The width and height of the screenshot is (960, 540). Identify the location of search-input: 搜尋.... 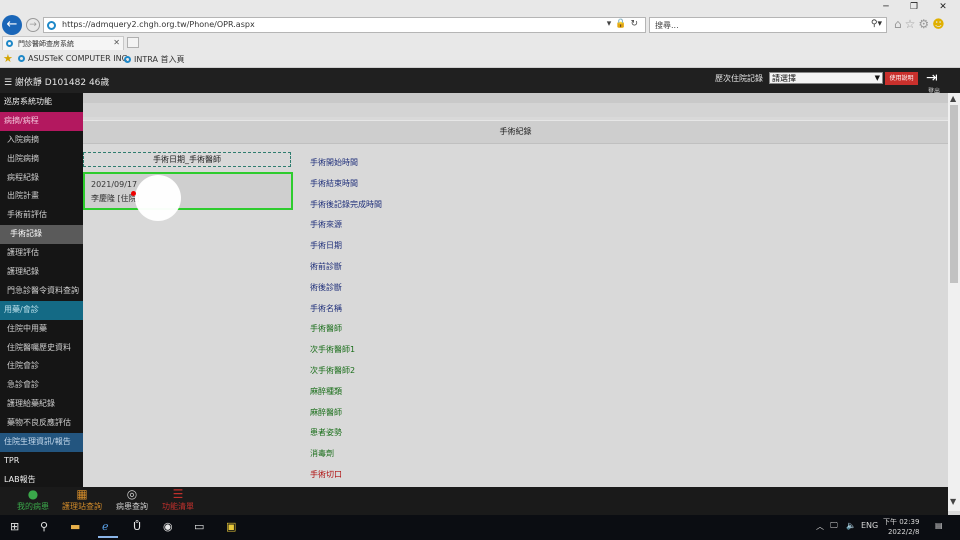
(667, 25).